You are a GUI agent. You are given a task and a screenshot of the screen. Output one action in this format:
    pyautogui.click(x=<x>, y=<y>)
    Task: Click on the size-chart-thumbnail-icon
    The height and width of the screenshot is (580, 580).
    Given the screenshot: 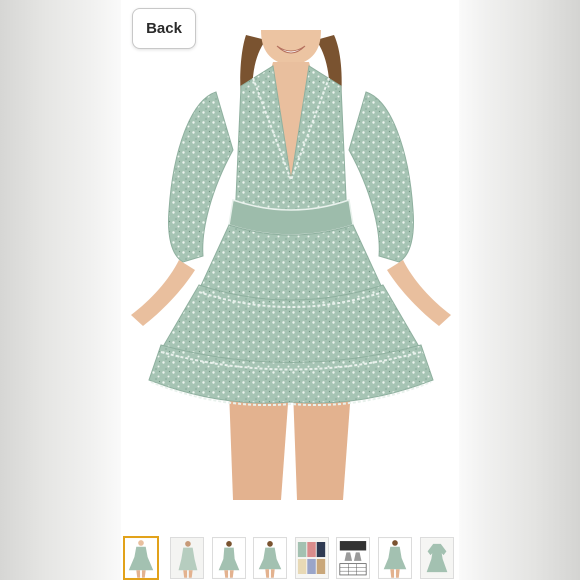 What is the action you would take?
    pyautogui.click(x=353, y=558)
    